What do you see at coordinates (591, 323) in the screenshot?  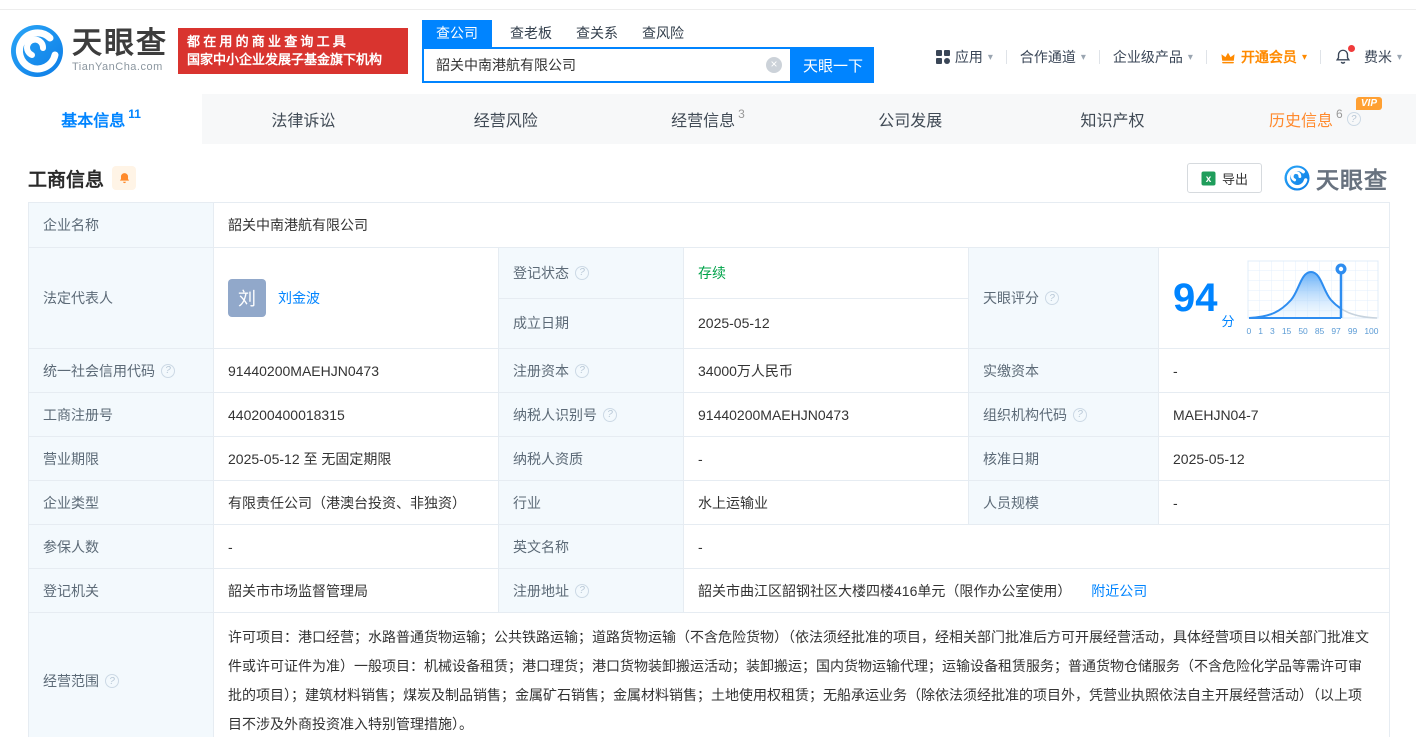 I see `field-label-establish-date: 成立日期` at bounding box center [591, 323].